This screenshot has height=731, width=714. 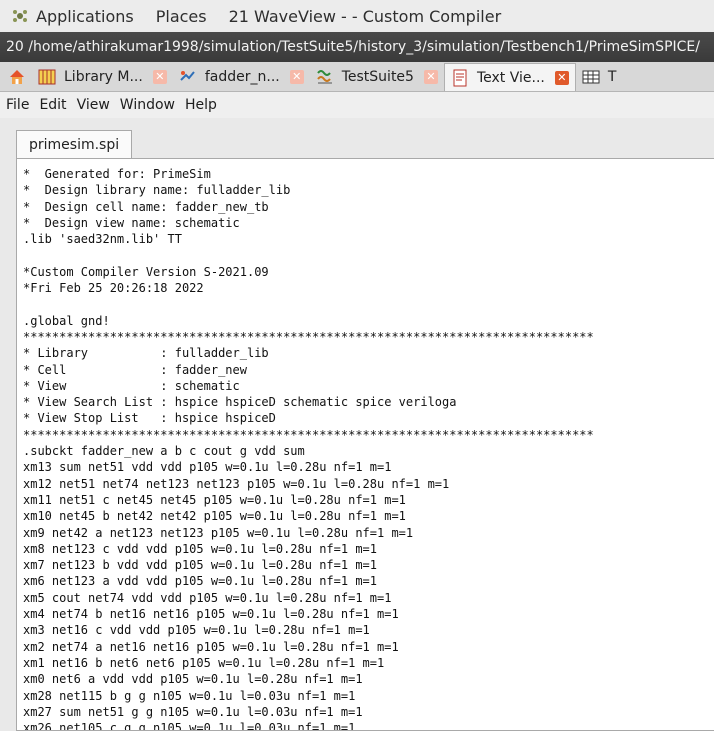 What do you see at coordinates (147, 105) in the screenshot?
I see `menu-window: Window` at bounding box center [147, 105].